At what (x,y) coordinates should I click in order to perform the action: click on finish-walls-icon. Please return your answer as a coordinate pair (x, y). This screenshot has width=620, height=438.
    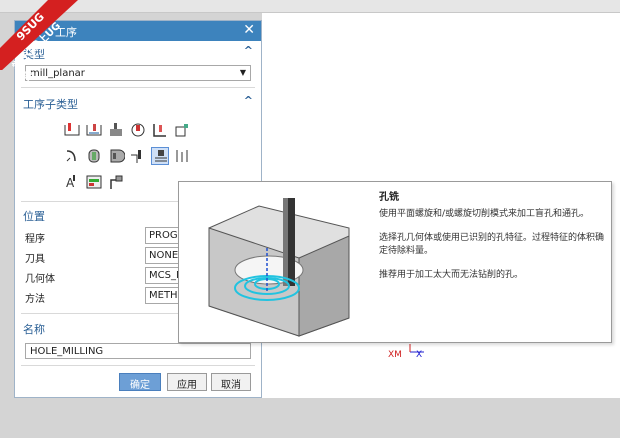
    Looking at the image, I should click on (94, 156).